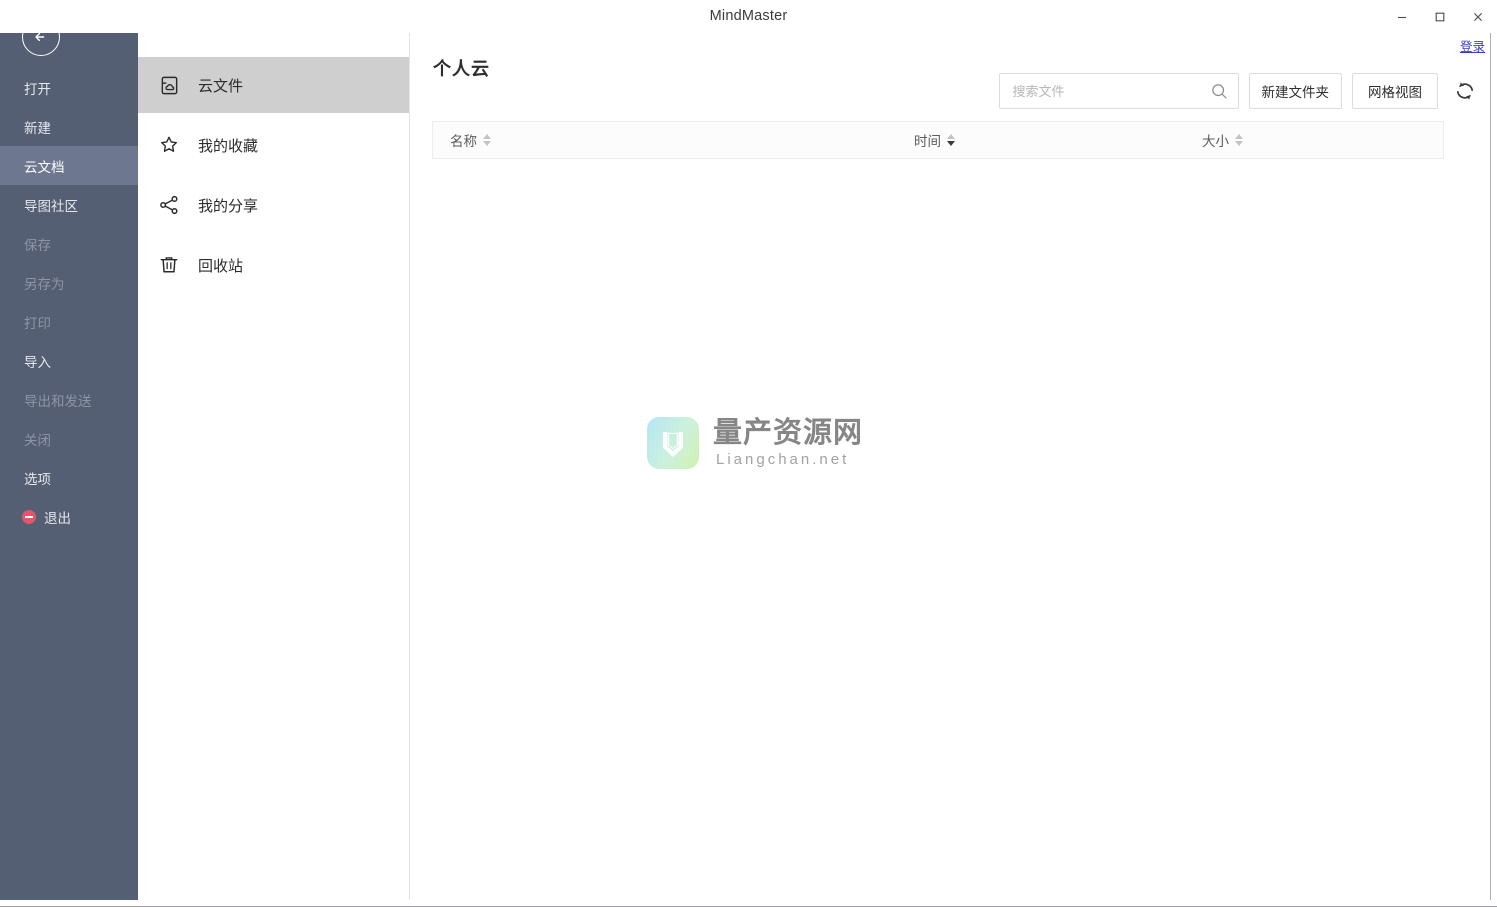 This screenshot has height=907, width=1497. I want to click on search-box, so click(1118, 91).